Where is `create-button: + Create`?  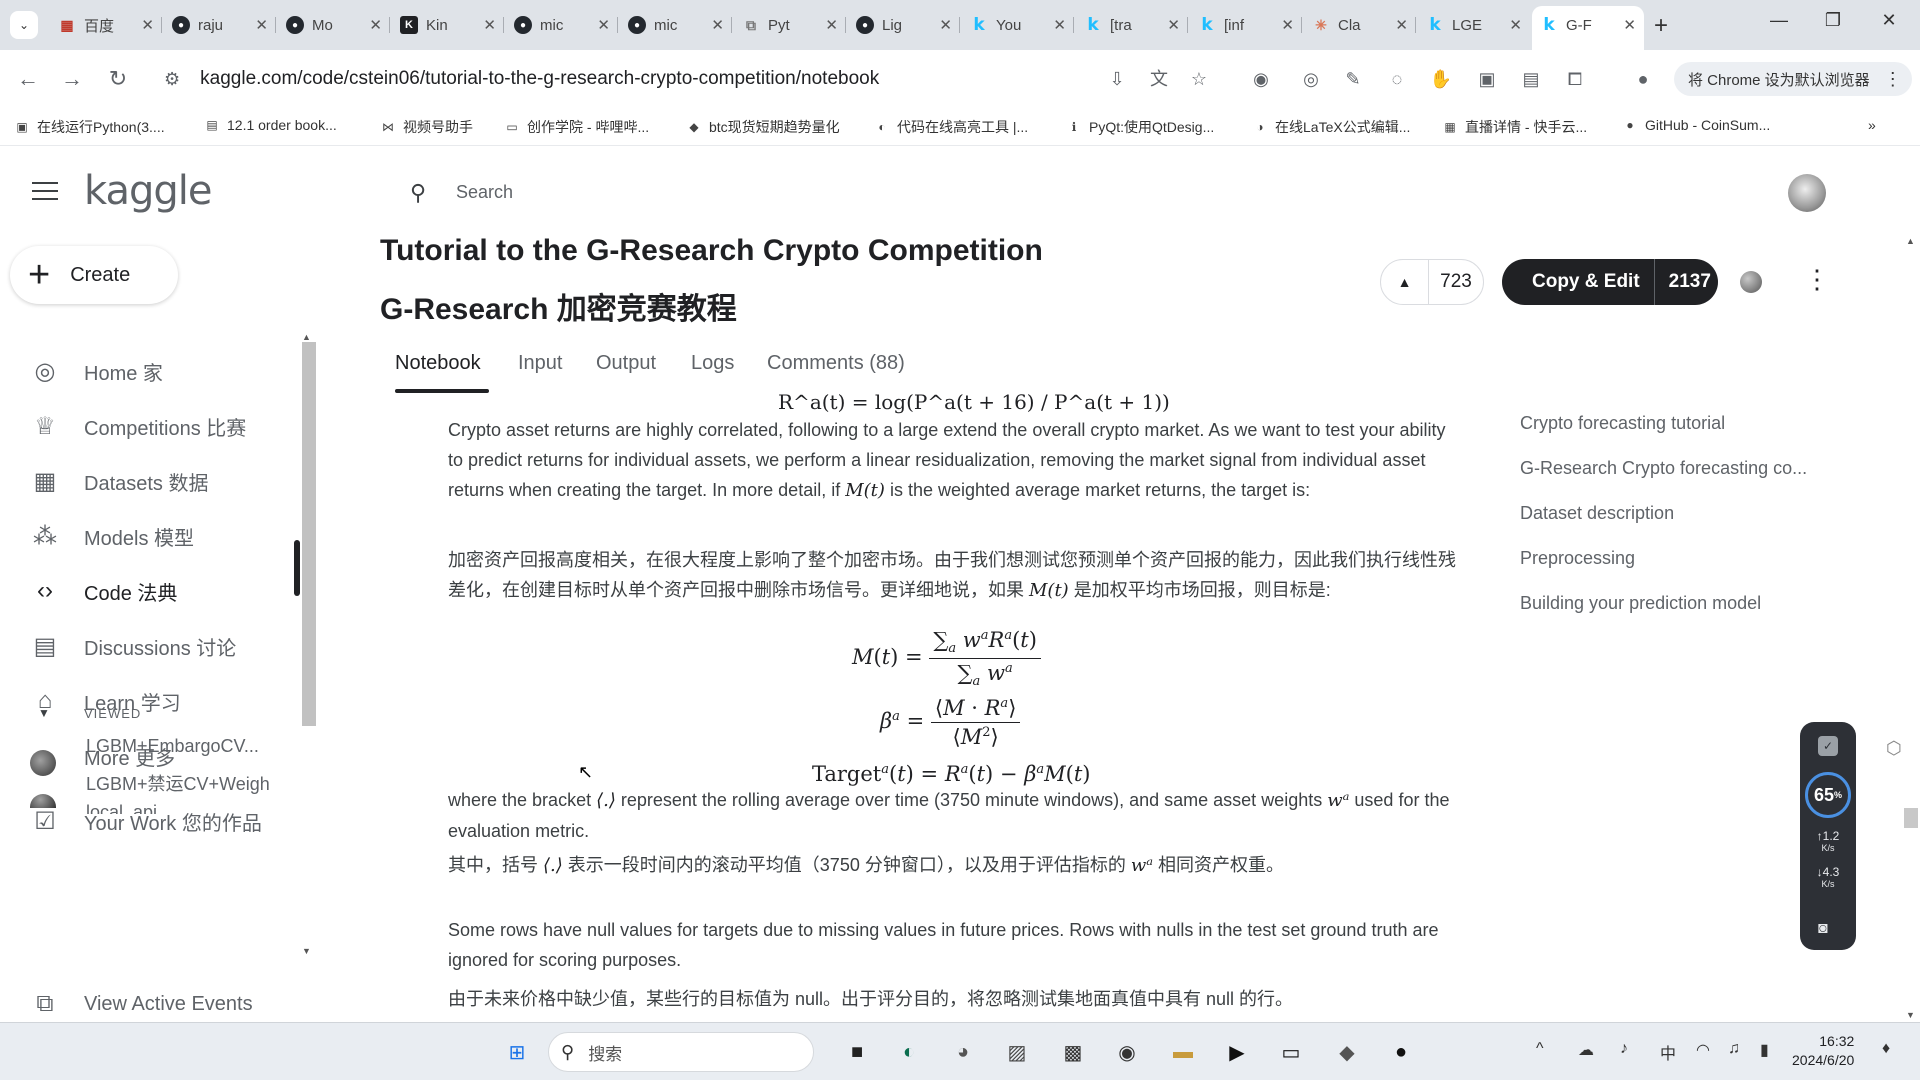 create-button: + Create is located at coordinates (94, 275).